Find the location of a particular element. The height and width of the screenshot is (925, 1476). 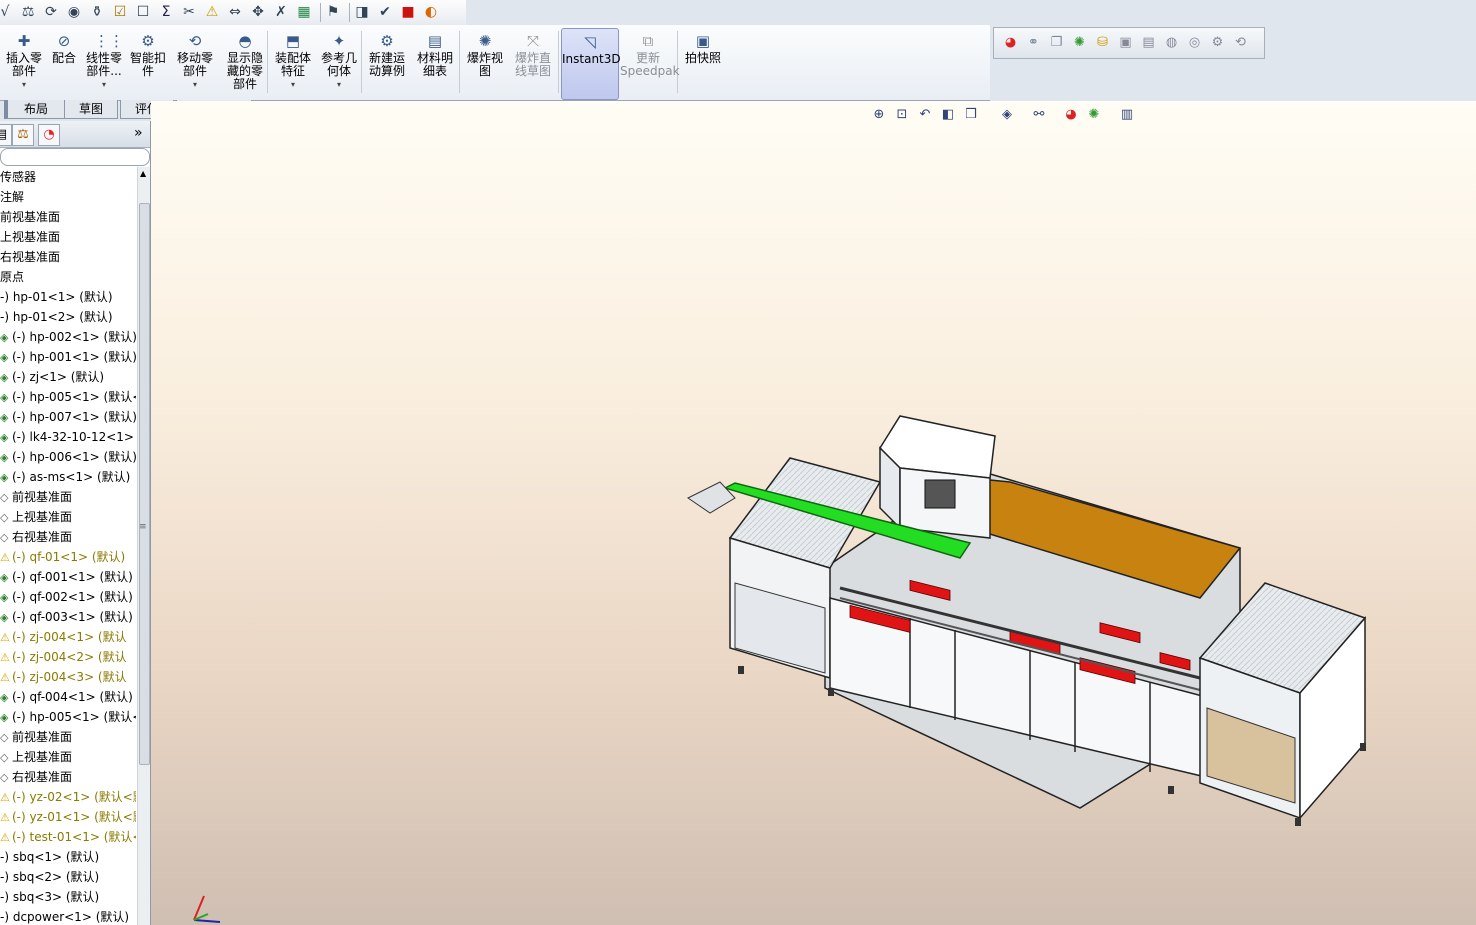

copy-appearance-icon: ⚭ is located at coordinates (1033, 42).